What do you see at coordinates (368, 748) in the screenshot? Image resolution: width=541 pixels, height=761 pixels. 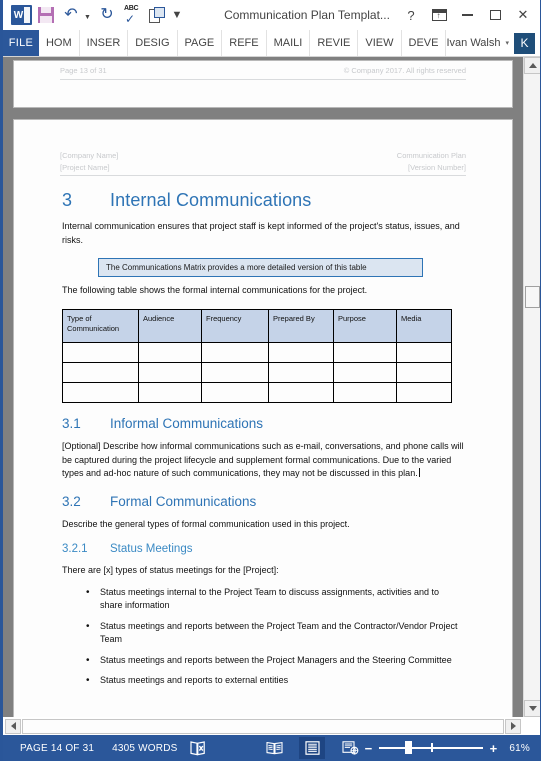 I see `zoom-out-button: −` at bounding box center [368, 748].